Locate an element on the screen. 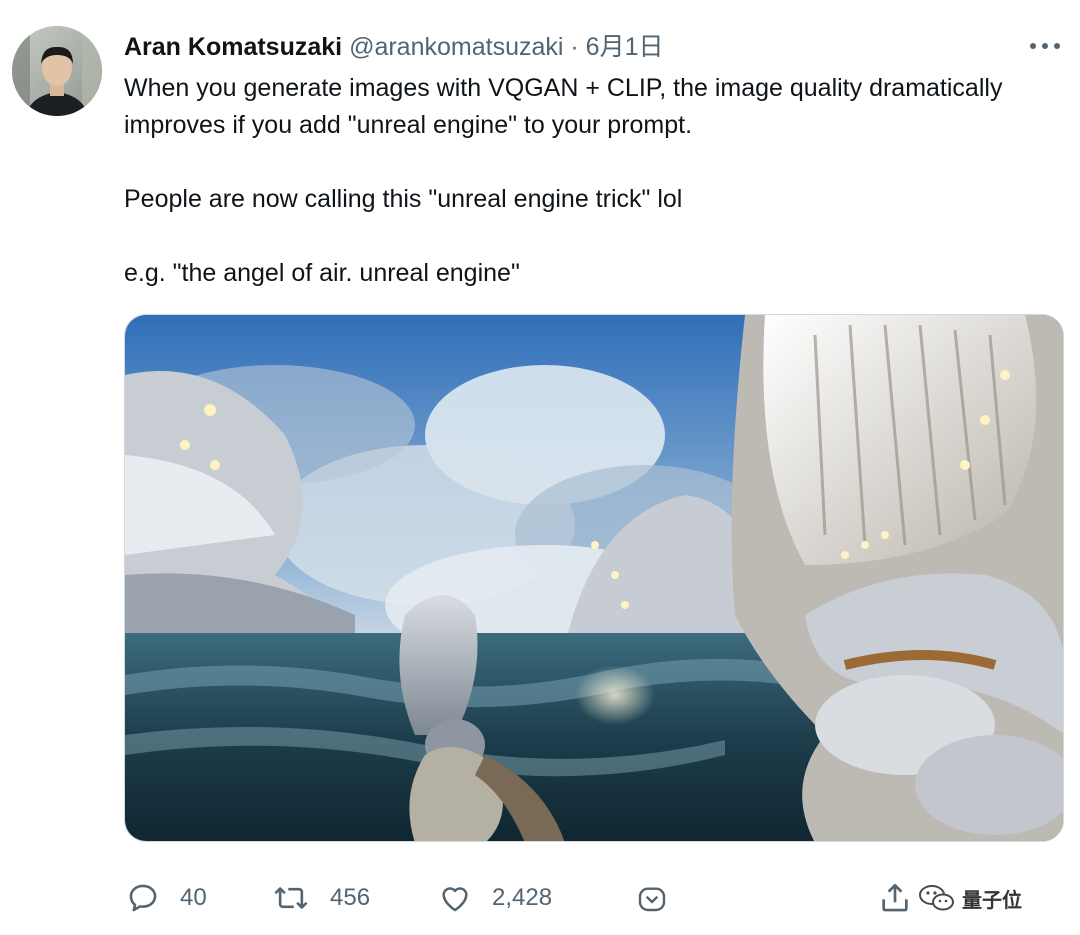  tweet-line-3: e.g. "the angel of air. unreal engine" is located at coordinates (322, 273).